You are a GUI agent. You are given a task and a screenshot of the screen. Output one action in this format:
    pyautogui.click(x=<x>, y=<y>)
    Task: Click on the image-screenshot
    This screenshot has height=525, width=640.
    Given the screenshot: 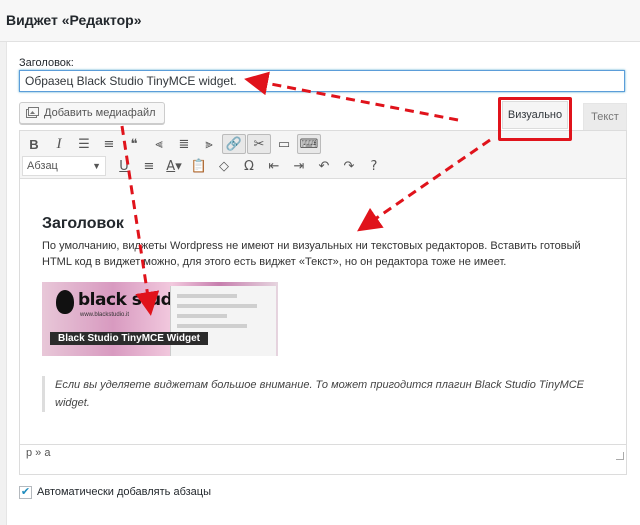 What is the action you would take?
    pyautogui.click(x=223, y=321)
    